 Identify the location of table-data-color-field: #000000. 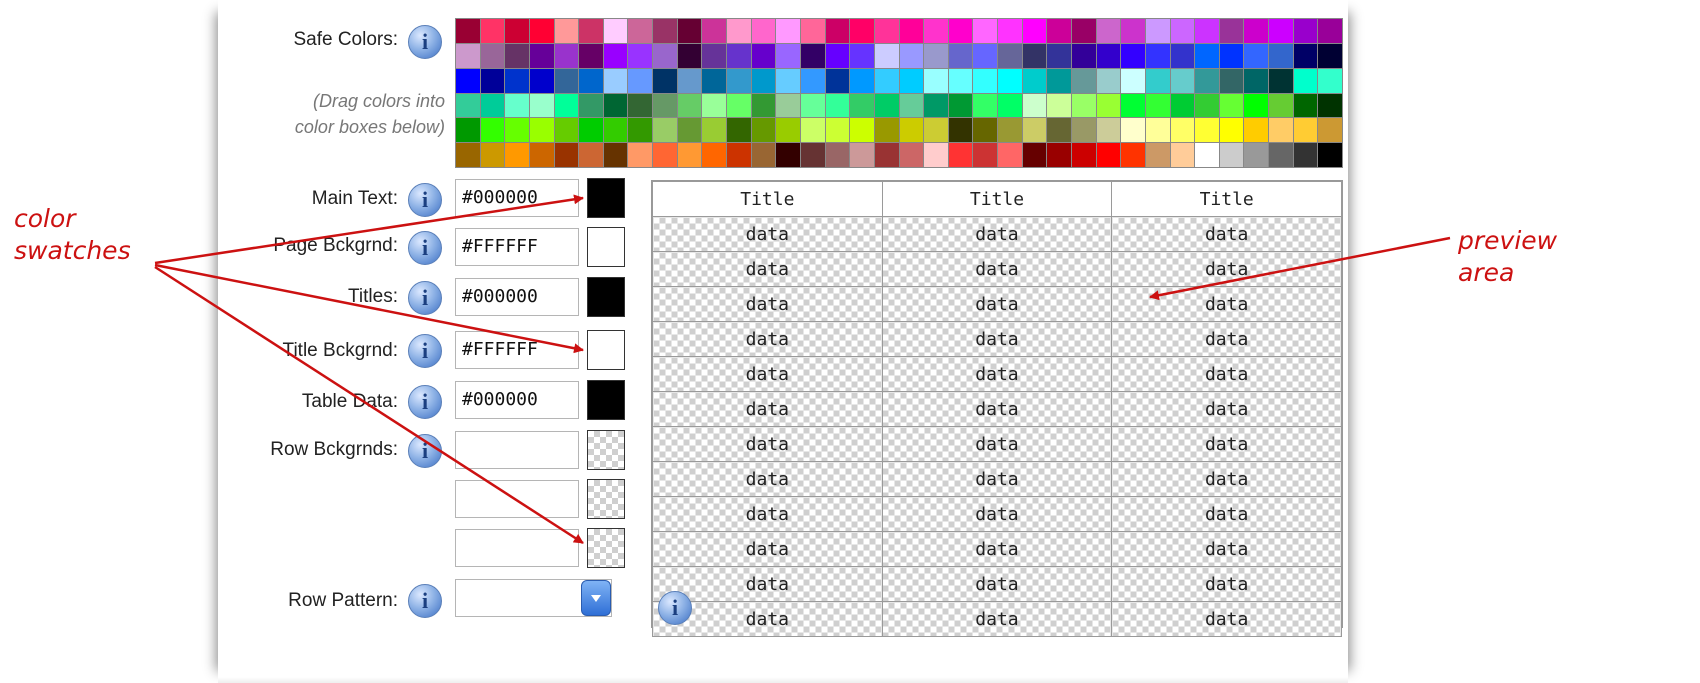
(517, 400).